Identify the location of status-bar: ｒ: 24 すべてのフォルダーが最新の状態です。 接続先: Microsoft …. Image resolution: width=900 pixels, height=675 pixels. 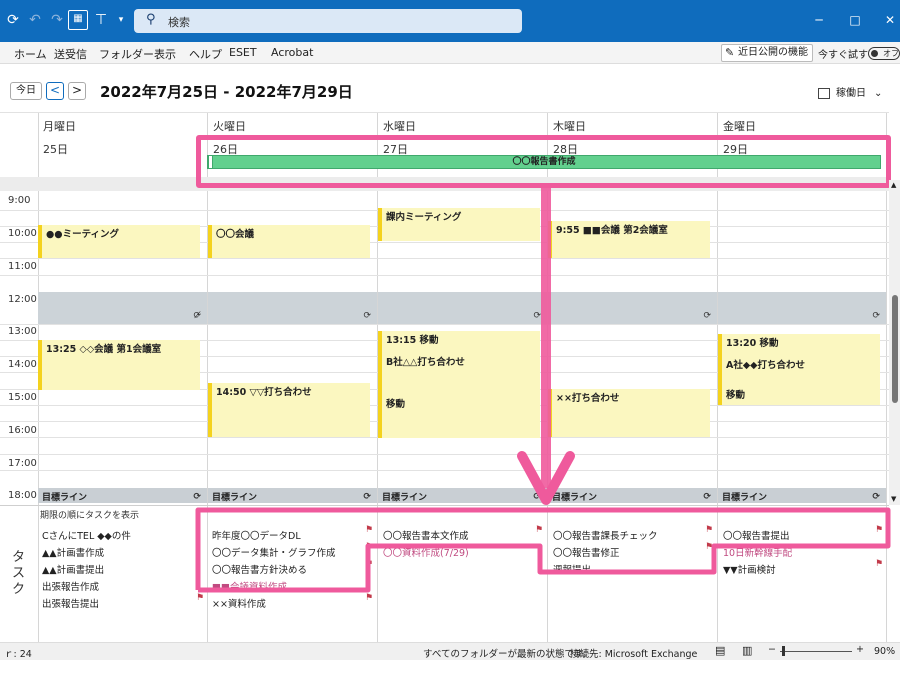
(450, 651).